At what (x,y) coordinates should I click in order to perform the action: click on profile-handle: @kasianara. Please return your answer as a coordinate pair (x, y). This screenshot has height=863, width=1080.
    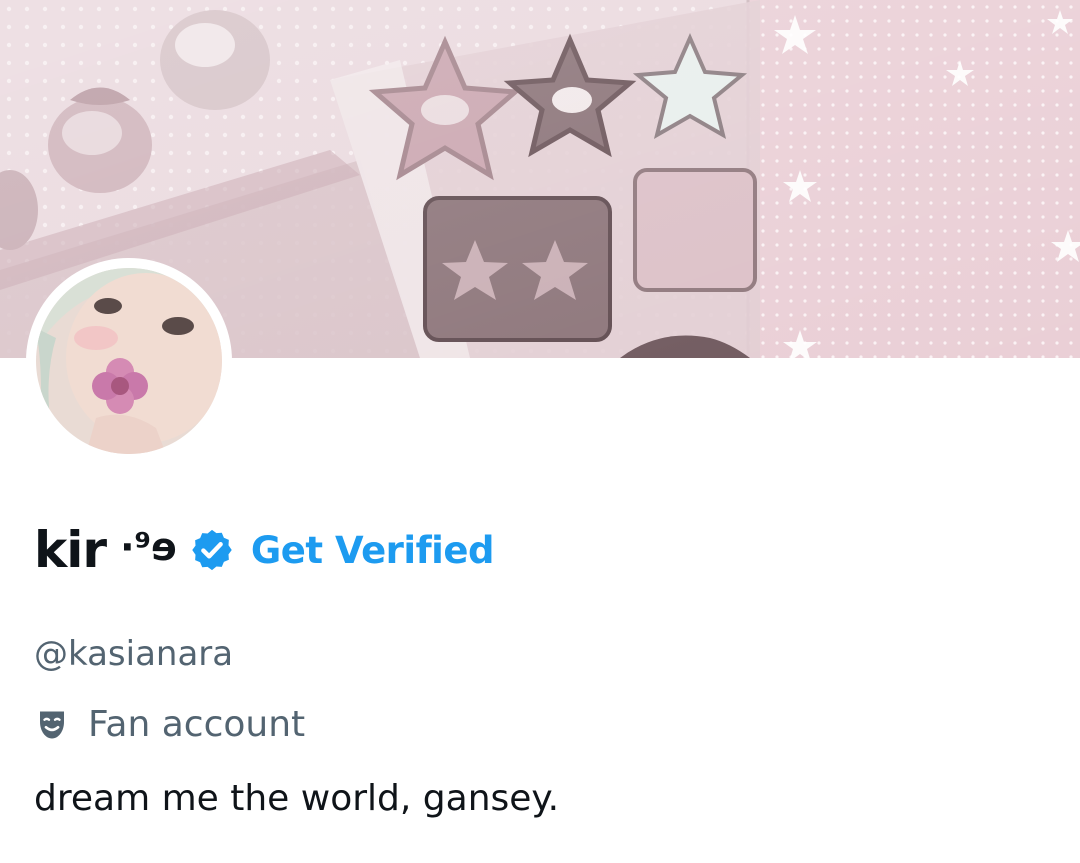
    Looking at the image, I should click on (134, 654).